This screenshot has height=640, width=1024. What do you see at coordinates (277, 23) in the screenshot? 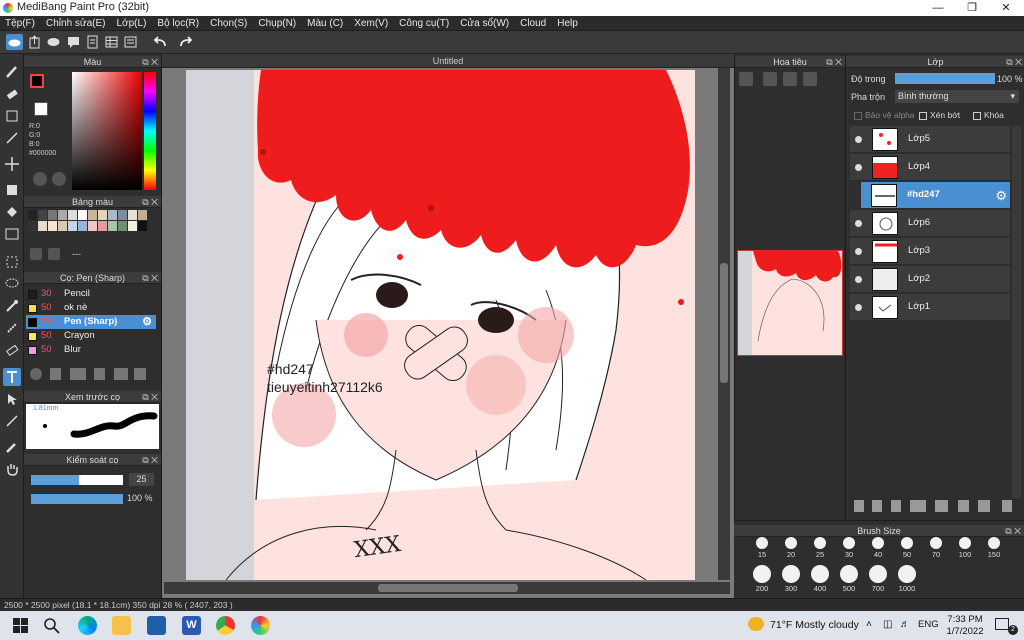
I see `menu-snap: Chụp(N)` at bounding box center [277, 23].